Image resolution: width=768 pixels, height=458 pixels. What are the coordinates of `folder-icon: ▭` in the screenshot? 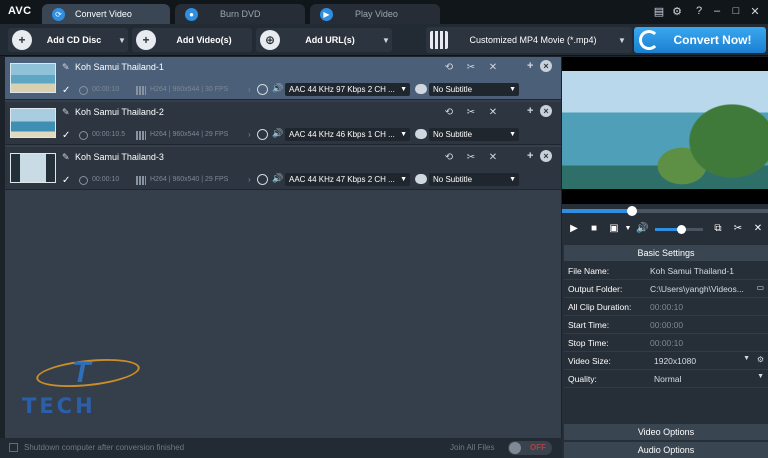 It's located at (760, 287).